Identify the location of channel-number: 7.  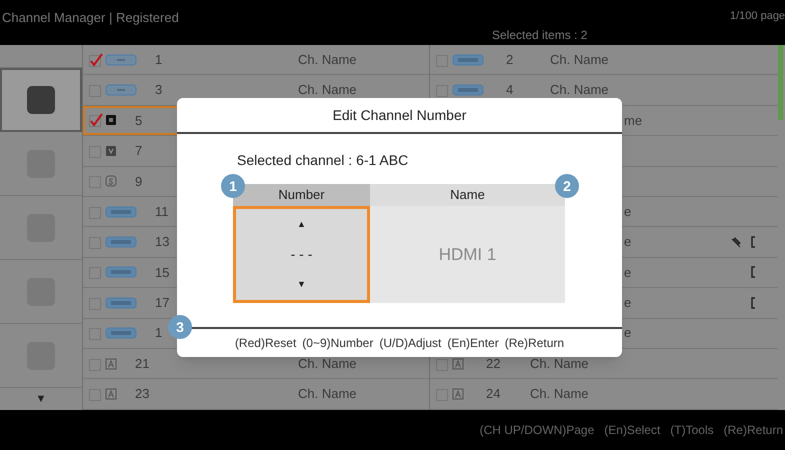
(138, 151).